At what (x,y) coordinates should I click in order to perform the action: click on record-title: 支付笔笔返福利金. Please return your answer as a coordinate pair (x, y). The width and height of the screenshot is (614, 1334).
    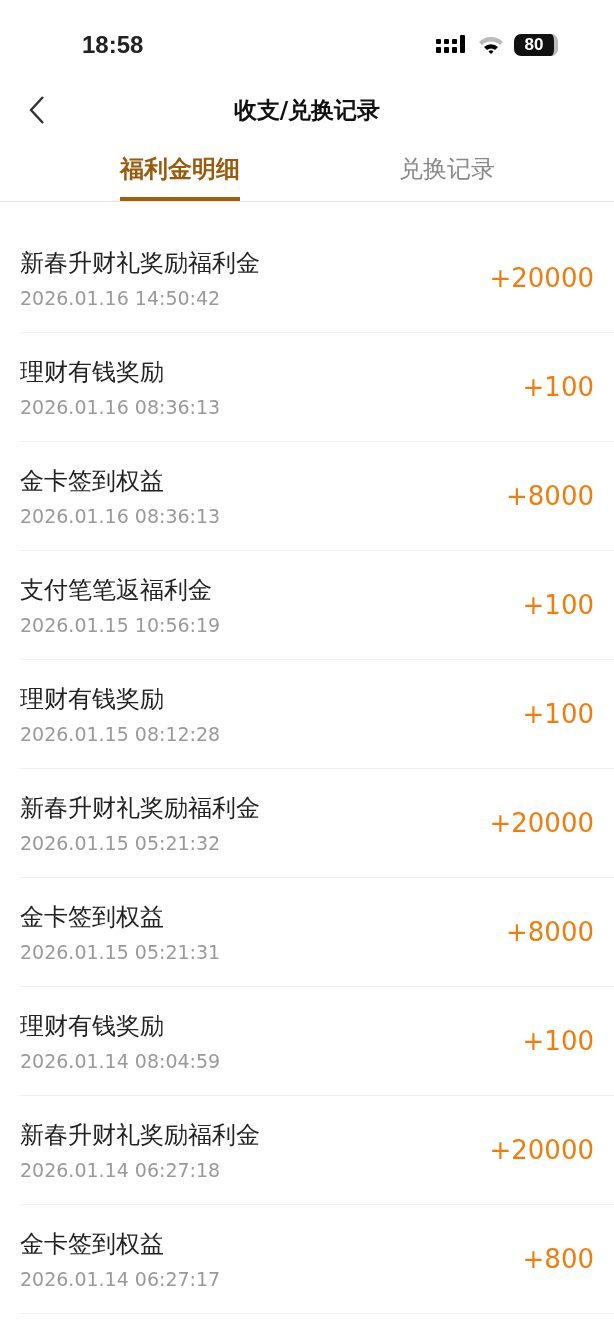
    Looking at the image, I should click on (116, 590).